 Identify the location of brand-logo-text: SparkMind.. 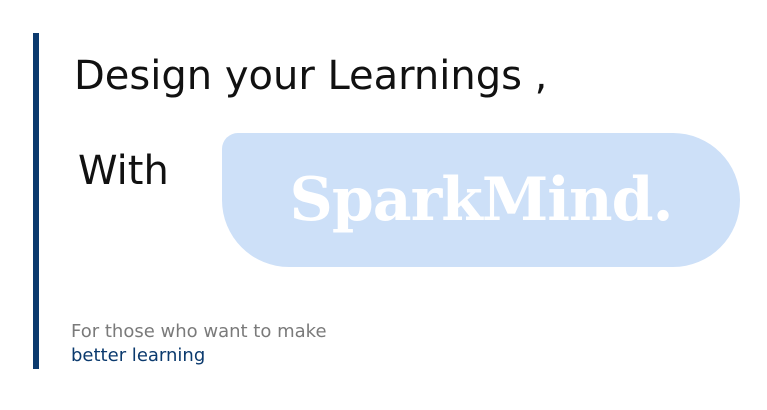
(481, 200).